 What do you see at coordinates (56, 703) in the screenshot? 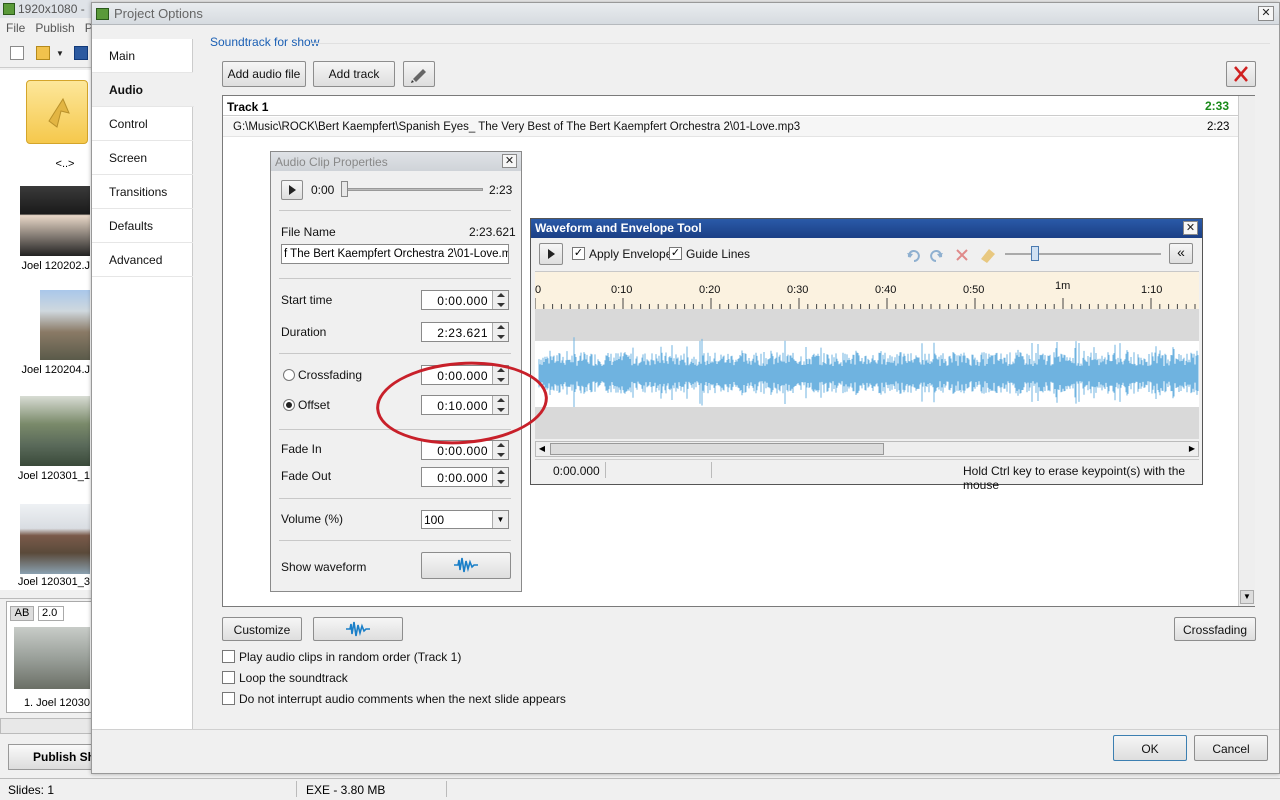
I see `slide-label: 1. Joel 12030` at bounding box center [56, 703].